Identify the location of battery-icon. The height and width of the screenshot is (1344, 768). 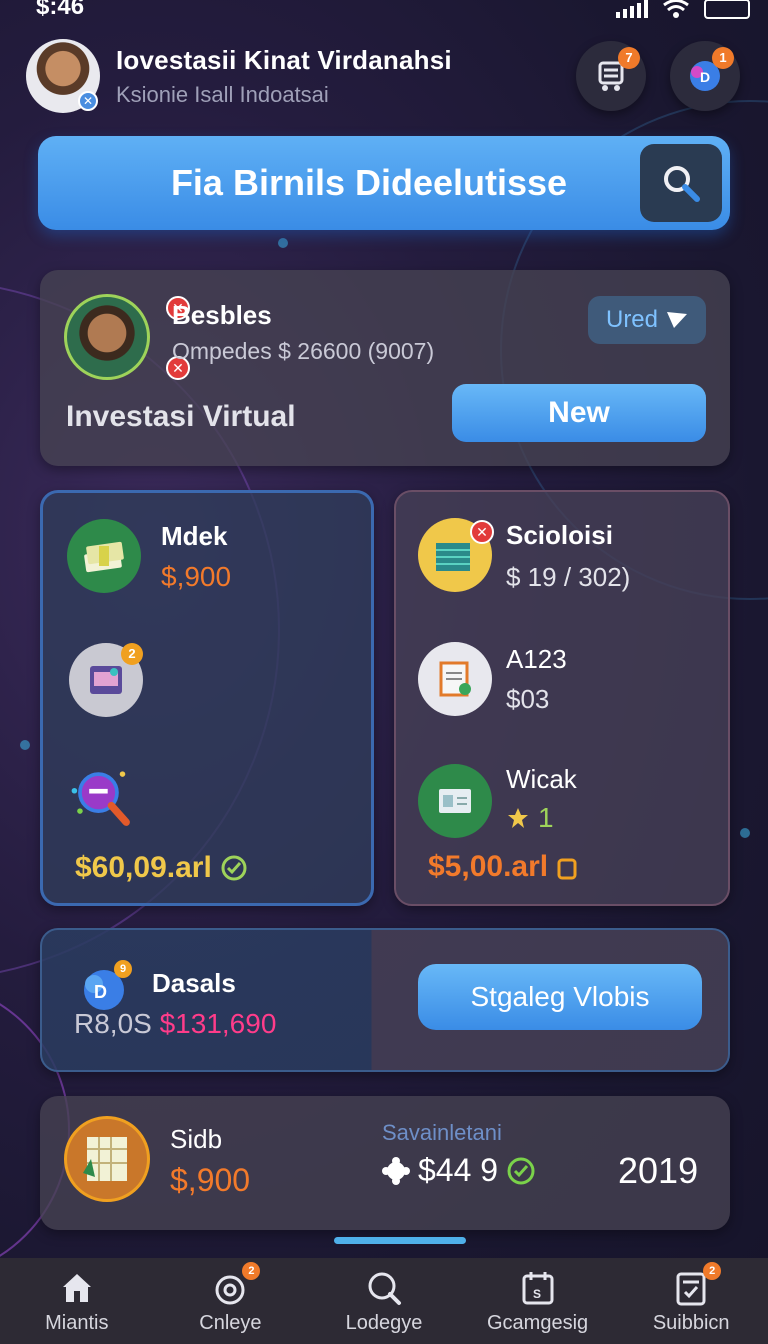
(727, 9).